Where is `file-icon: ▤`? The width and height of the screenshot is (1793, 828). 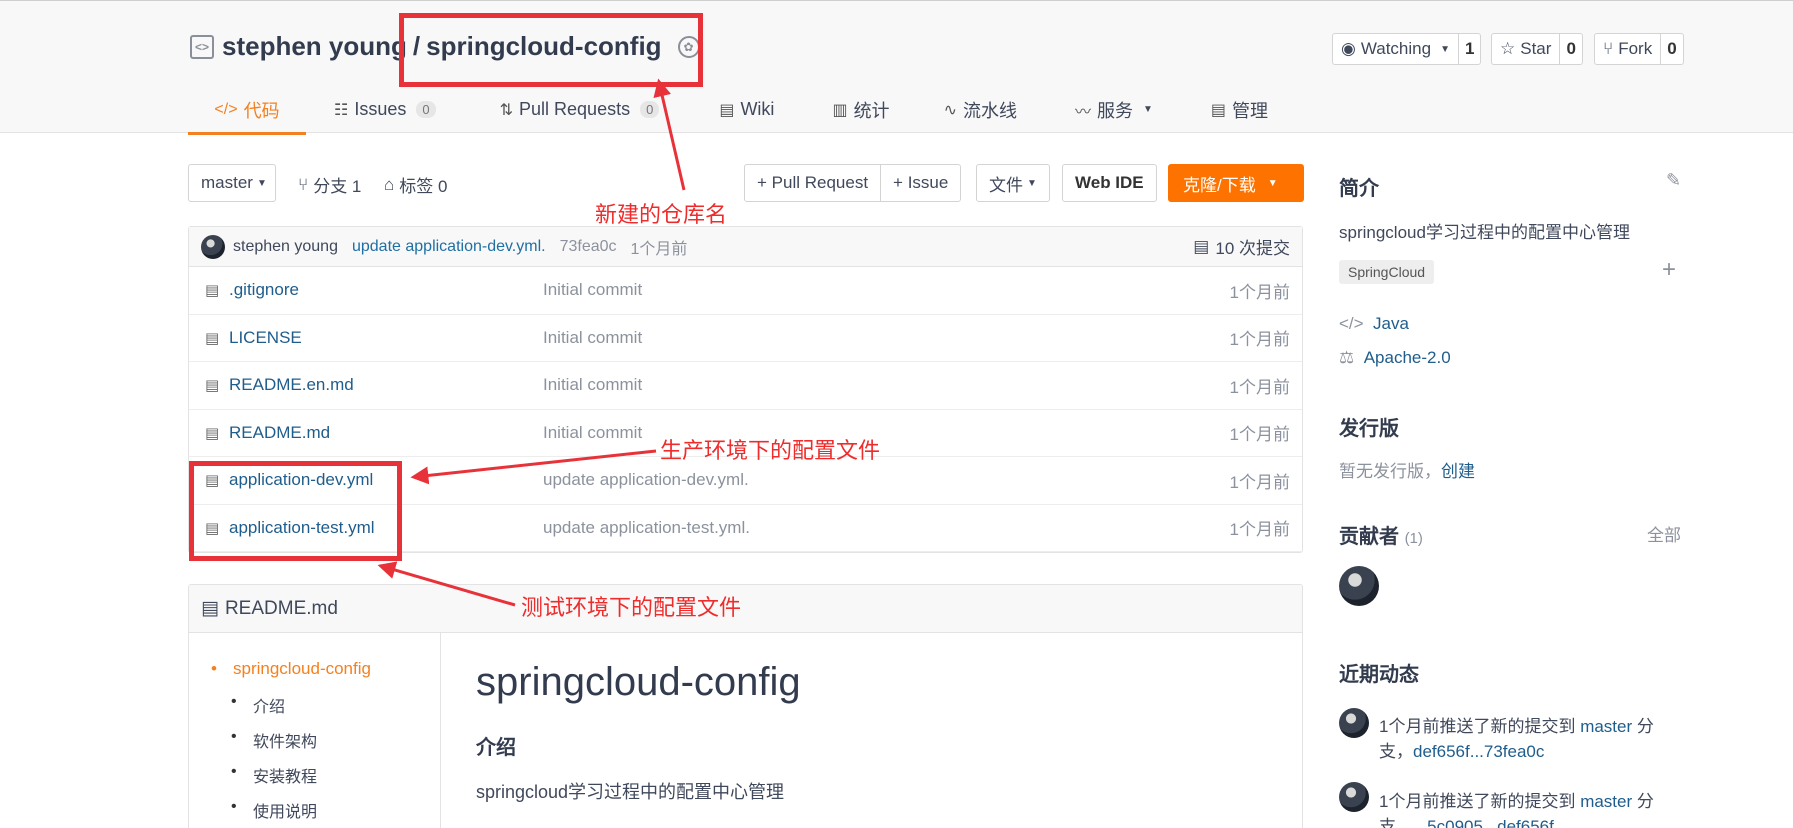
file-icon: ▤ is located at coordinates (212, 433).